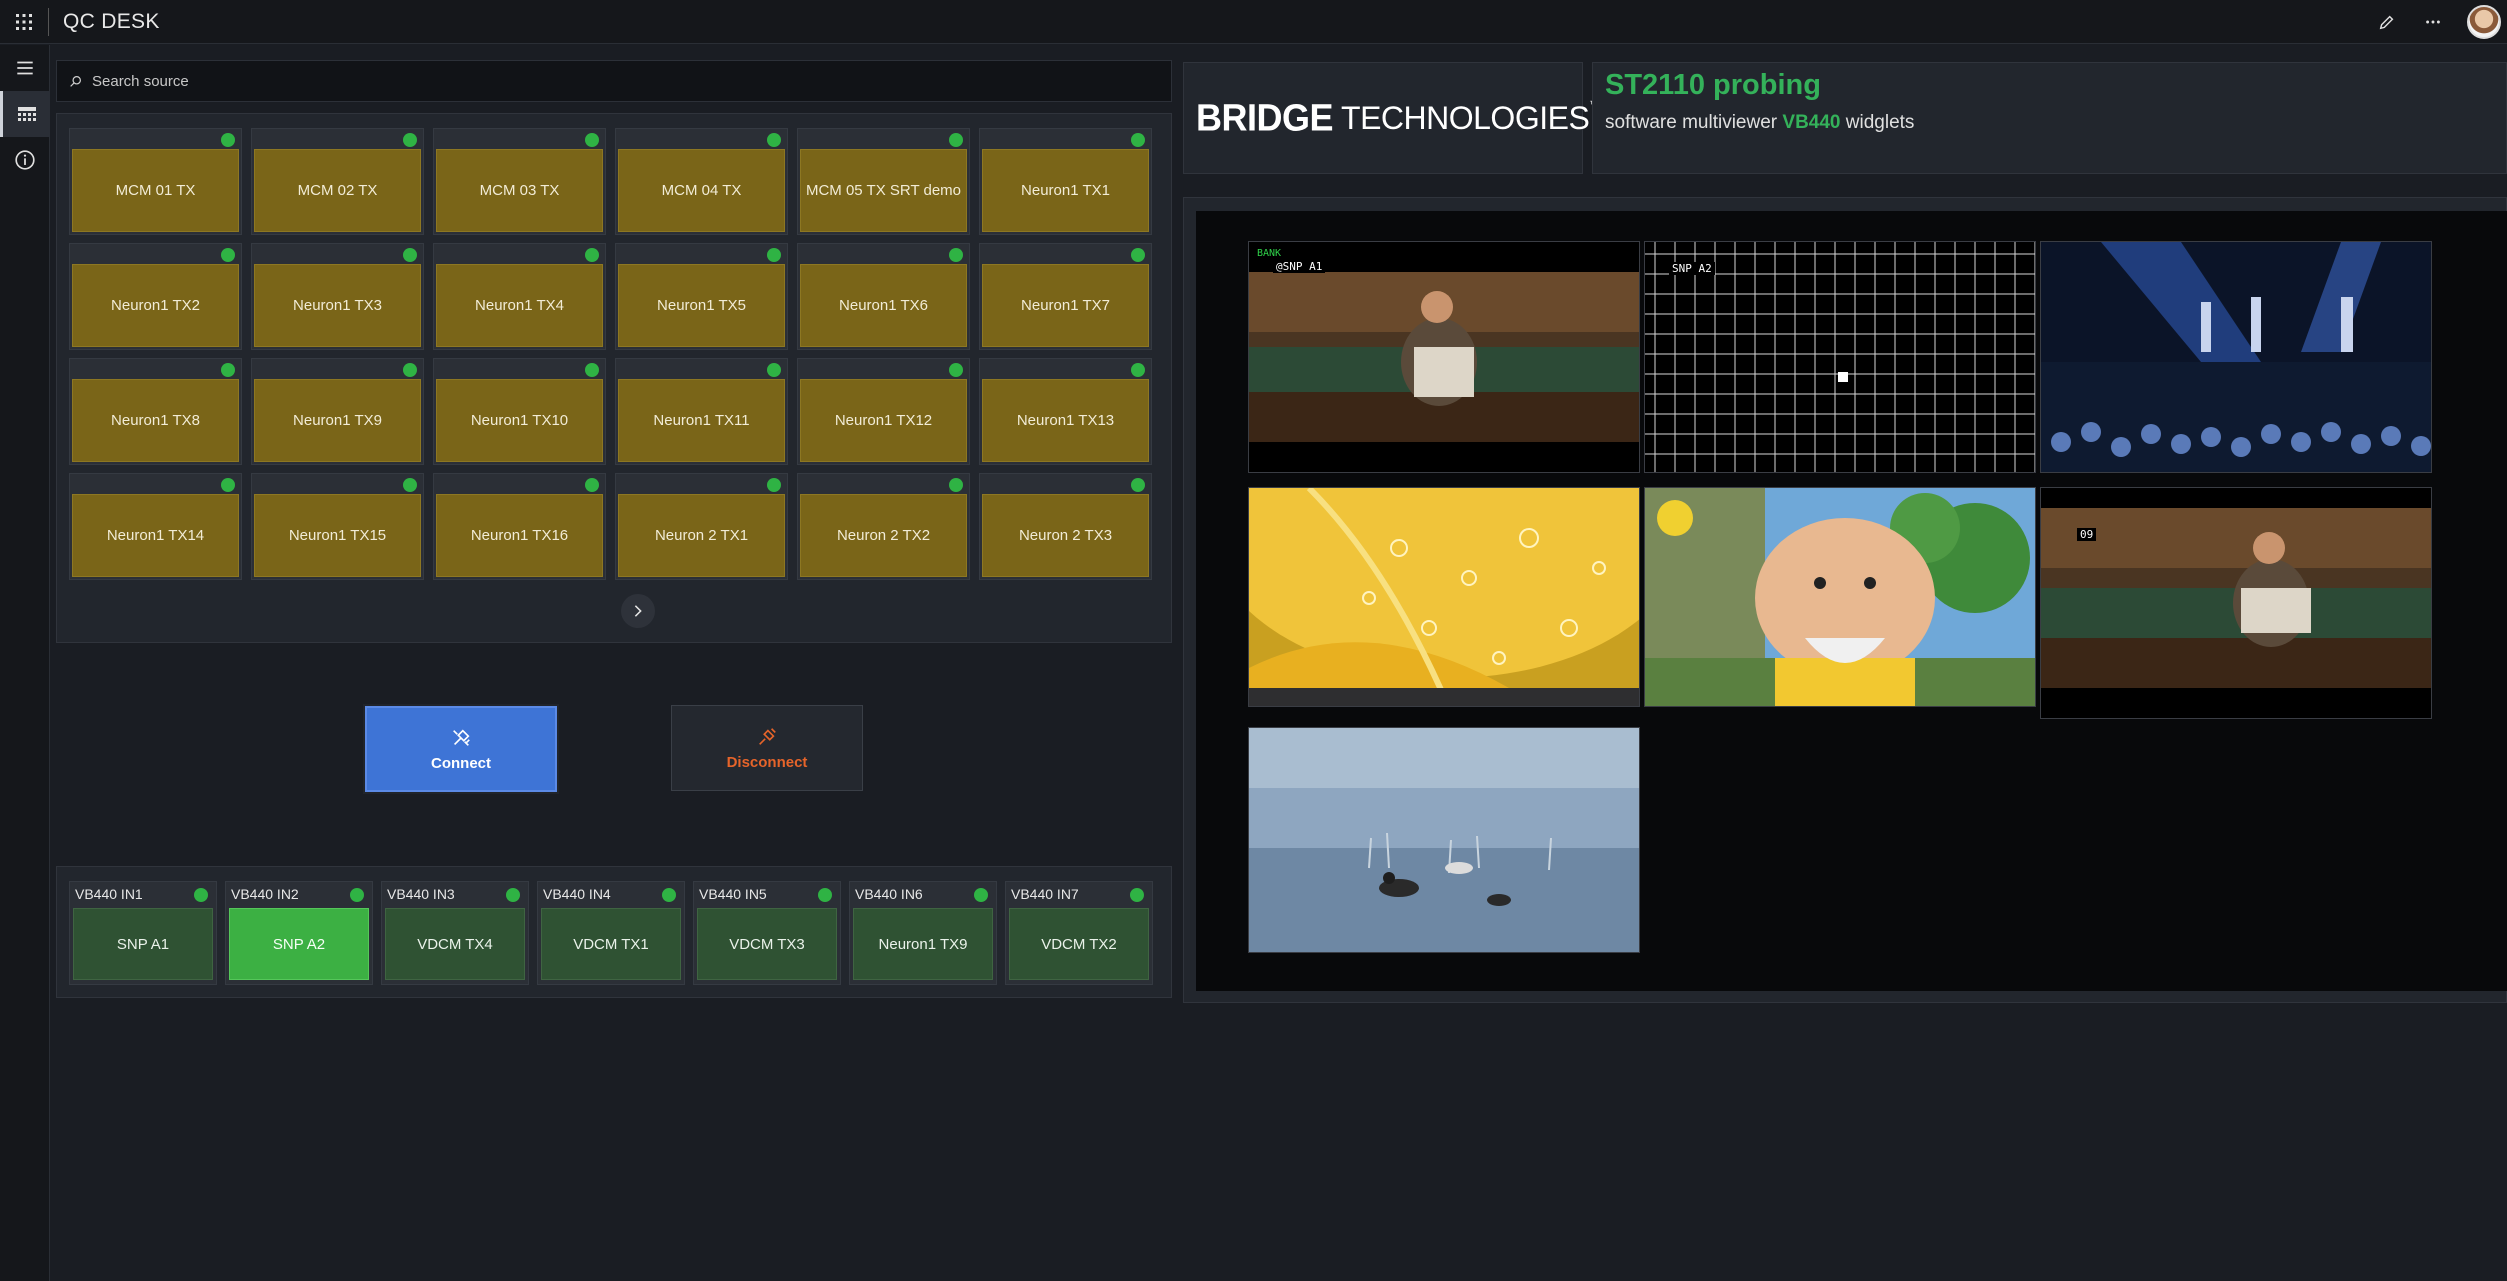  Describe the element at coordinates (923, 944) in the screenshot. I see `output-source-label: Neuron1 TX9` at that location.